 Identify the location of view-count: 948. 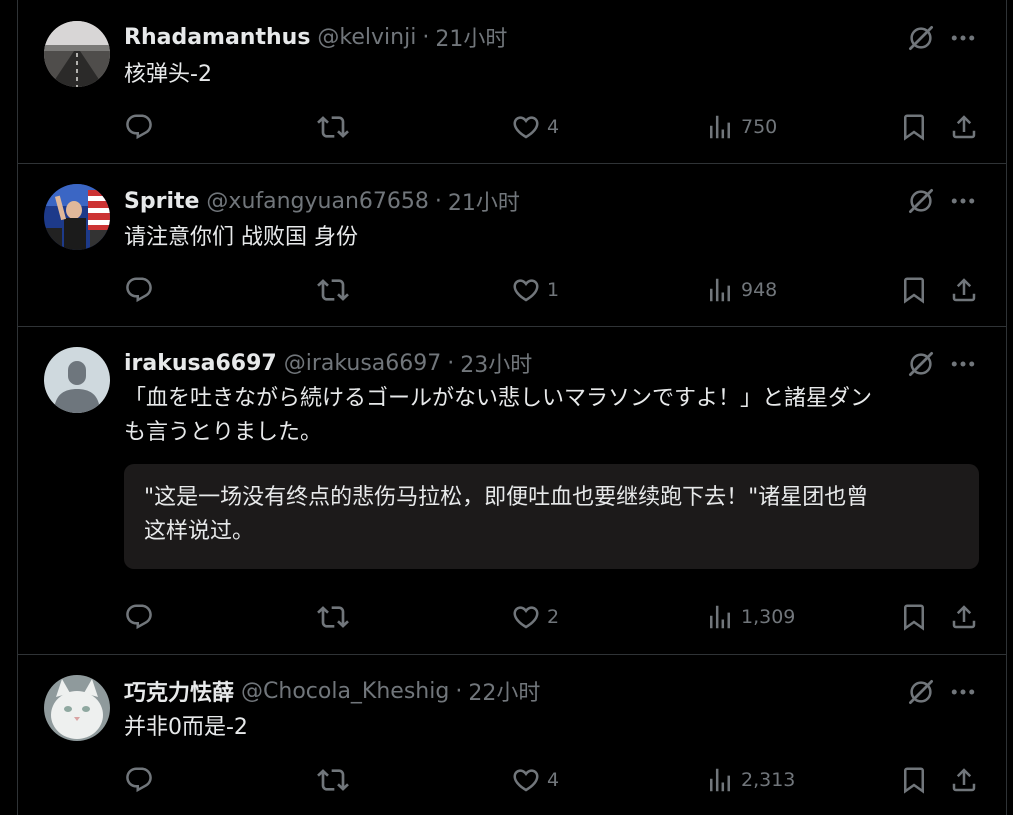
(759, 290).